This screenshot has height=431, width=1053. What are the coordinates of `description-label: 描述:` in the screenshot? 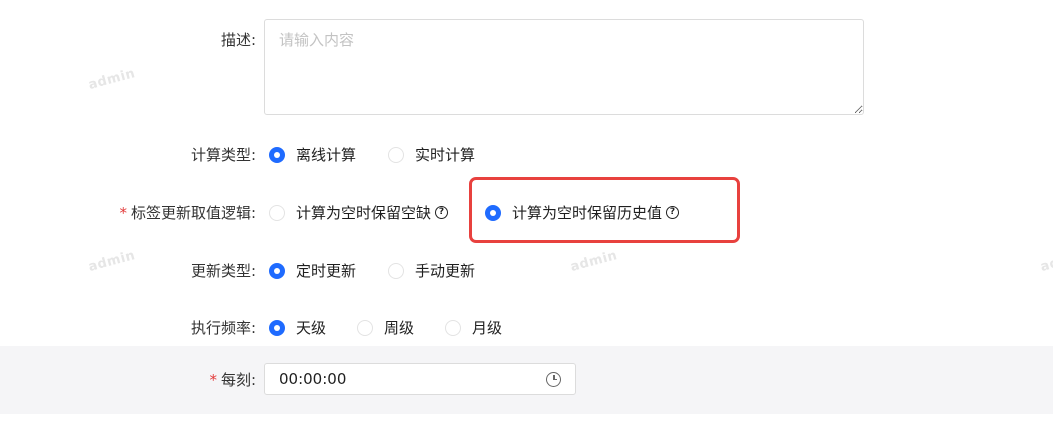 It's located at (238, 40).